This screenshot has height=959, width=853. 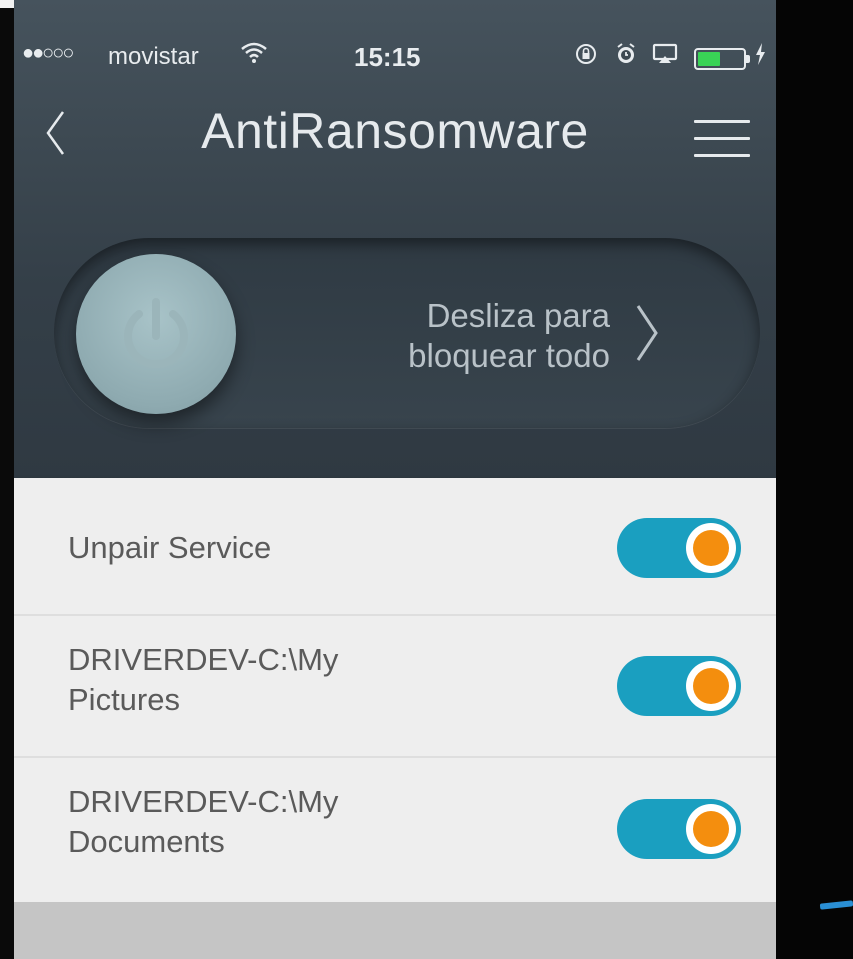 What do you see at coordinates (509, 336) in the screenshot?
I see `slider-instruction: Desliza para bloquear todo` at bounding box center [509, 336].